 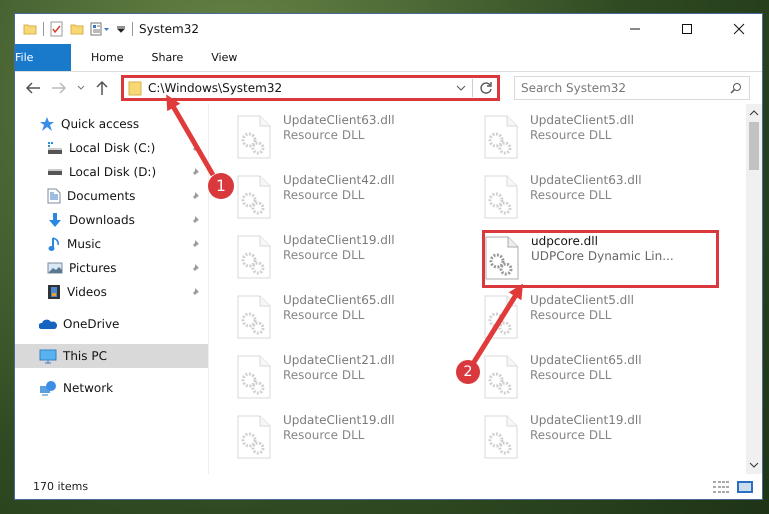 I want to click on network-icon, so click(x=48, y=388).